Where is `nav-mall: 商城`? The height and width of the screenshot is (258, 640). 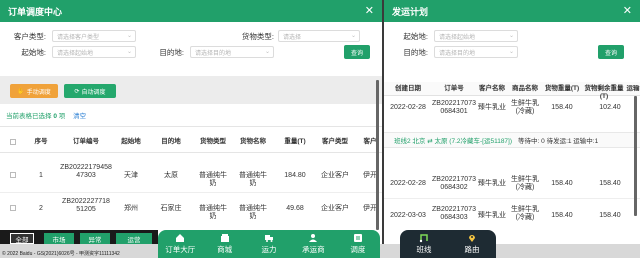
nav-mall: 商城 is located at coordinates (224, 244).